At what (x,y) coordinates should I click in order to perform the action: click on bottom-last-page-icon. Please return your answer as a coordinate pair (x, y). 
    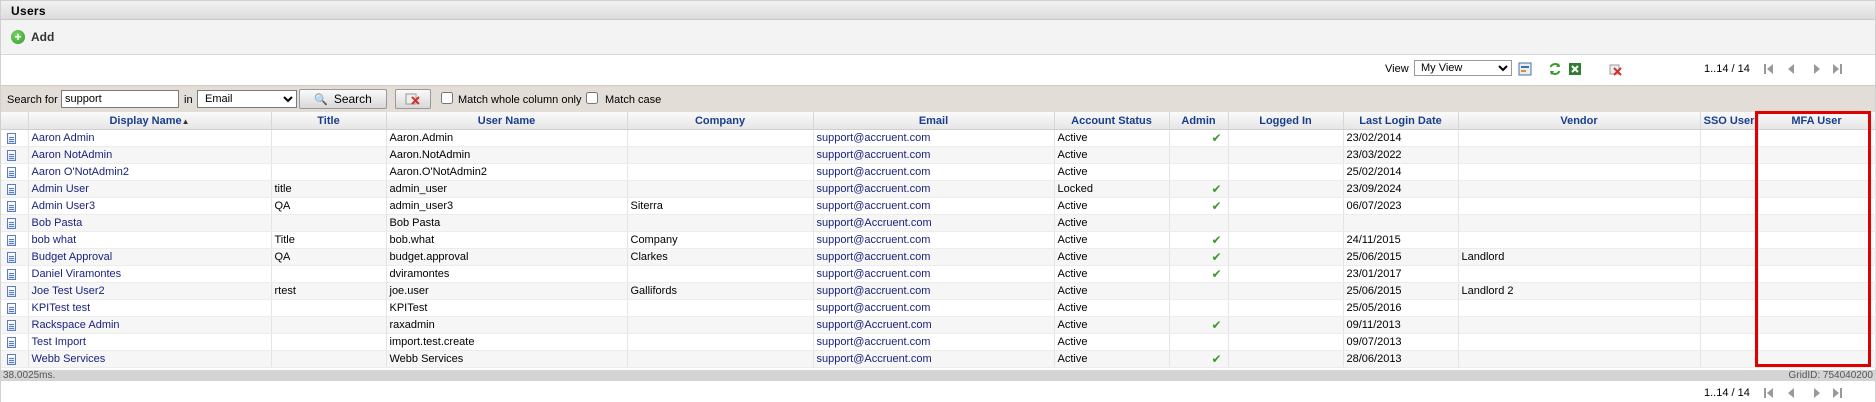
    Looking at the image, I should click on (1837, 393).